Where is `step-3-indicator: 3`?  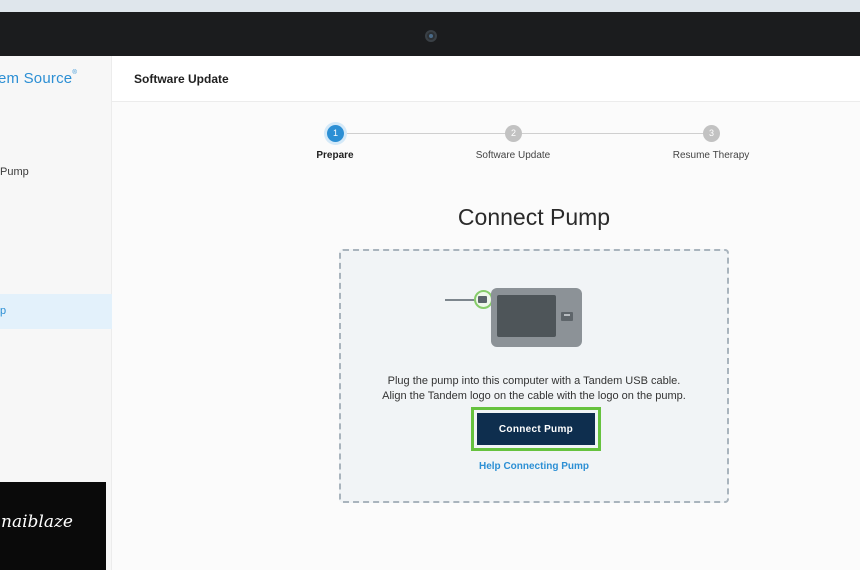
step-3-indicator: 3 is located at coordinates (711, 133).